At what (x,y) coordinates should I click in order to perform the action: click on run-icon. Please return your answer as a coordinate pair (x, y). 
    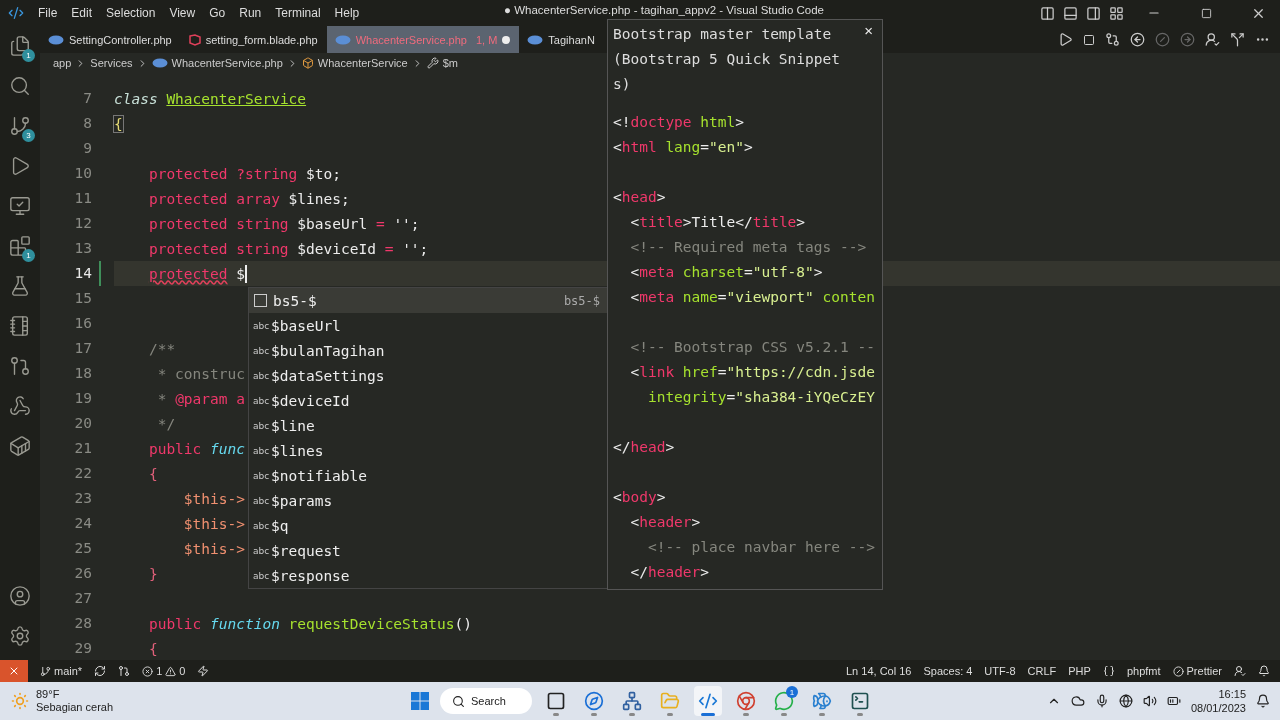
    Looking at the image, I should click on (1065, 39).